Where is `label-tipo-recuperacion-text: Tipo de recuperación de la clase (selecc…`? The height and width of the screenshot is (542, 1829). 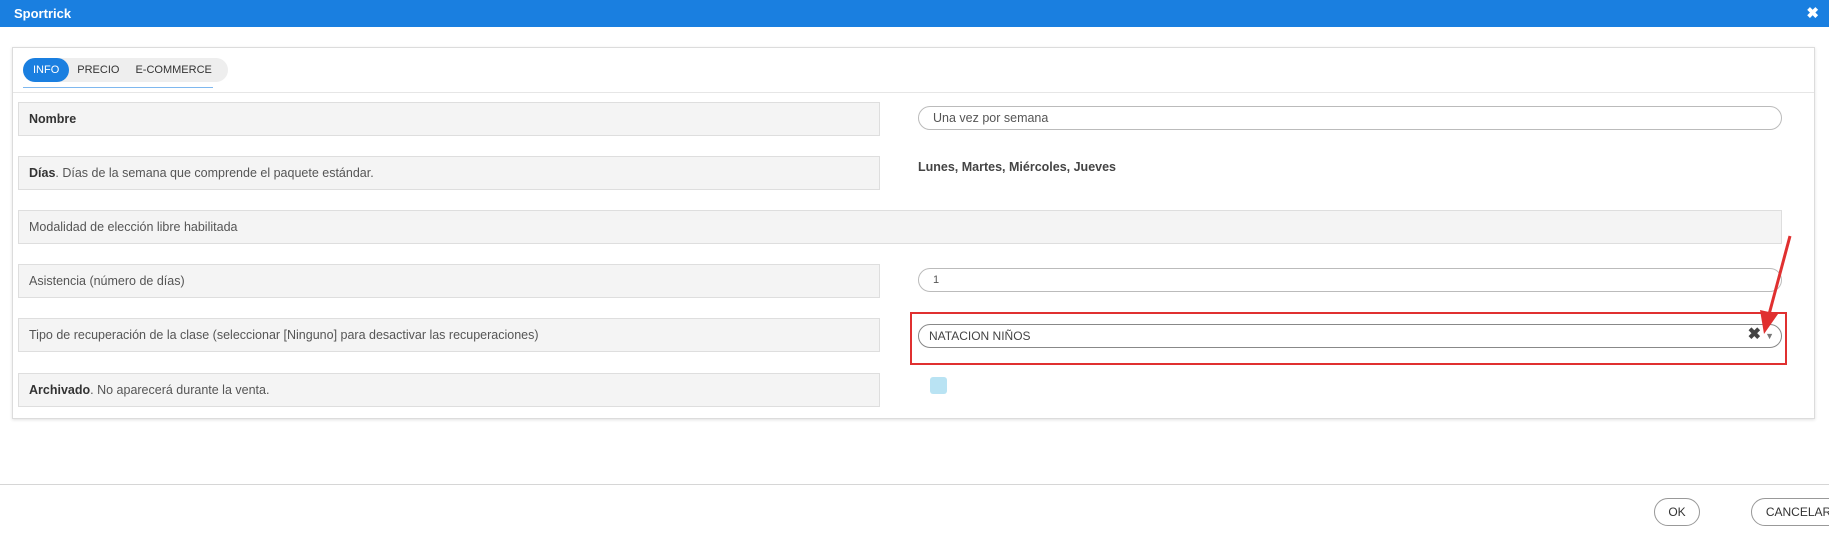
label-tipo-recuperacion-text: Tipo de recuperación de la clase (selecc… is located at coordinates (284, 335).